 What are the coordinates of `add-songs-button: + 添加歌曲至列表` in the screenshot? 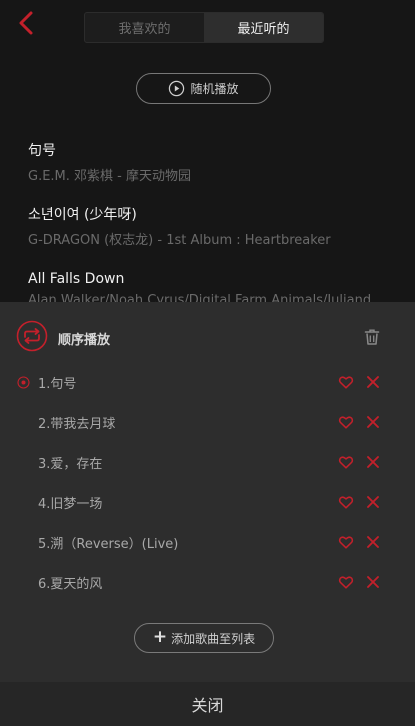 It's located at (204, 638).